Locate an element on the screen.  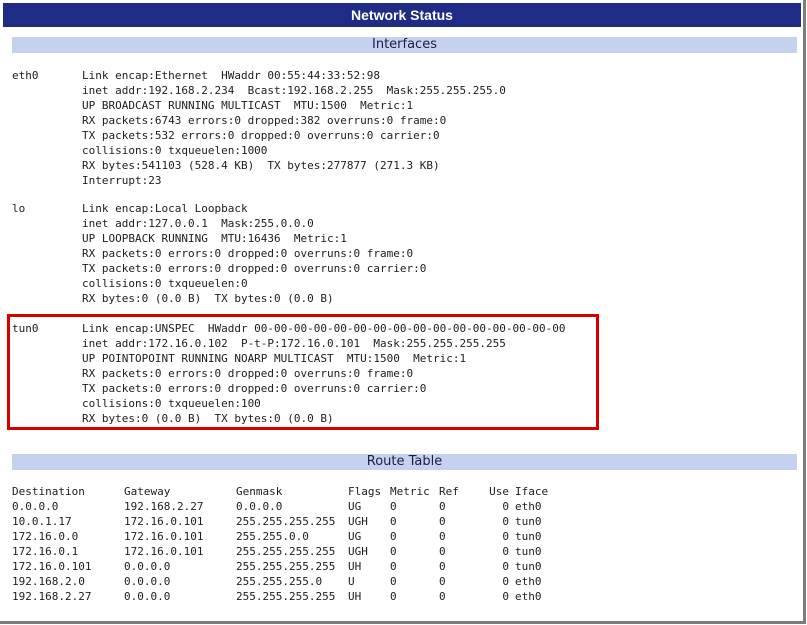
interface-detail-line: UP LOOPBACK RUNNING MTU:16436 Metric:1 is located at coordinates (214, 238).